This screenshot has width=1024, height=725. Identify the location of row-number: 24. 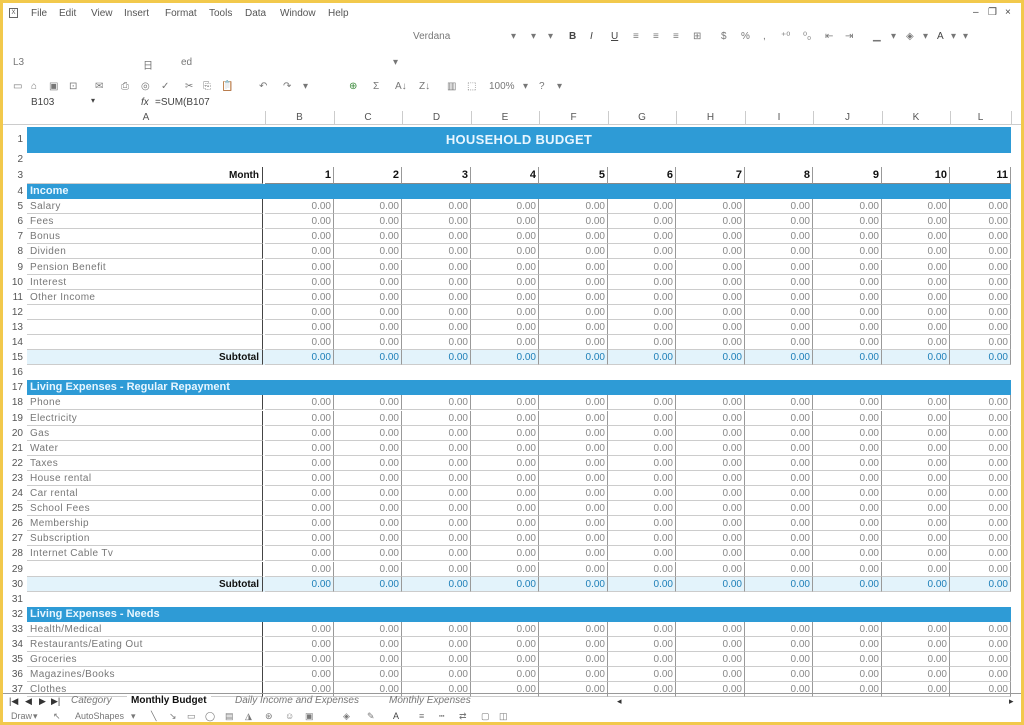
(14, 493).